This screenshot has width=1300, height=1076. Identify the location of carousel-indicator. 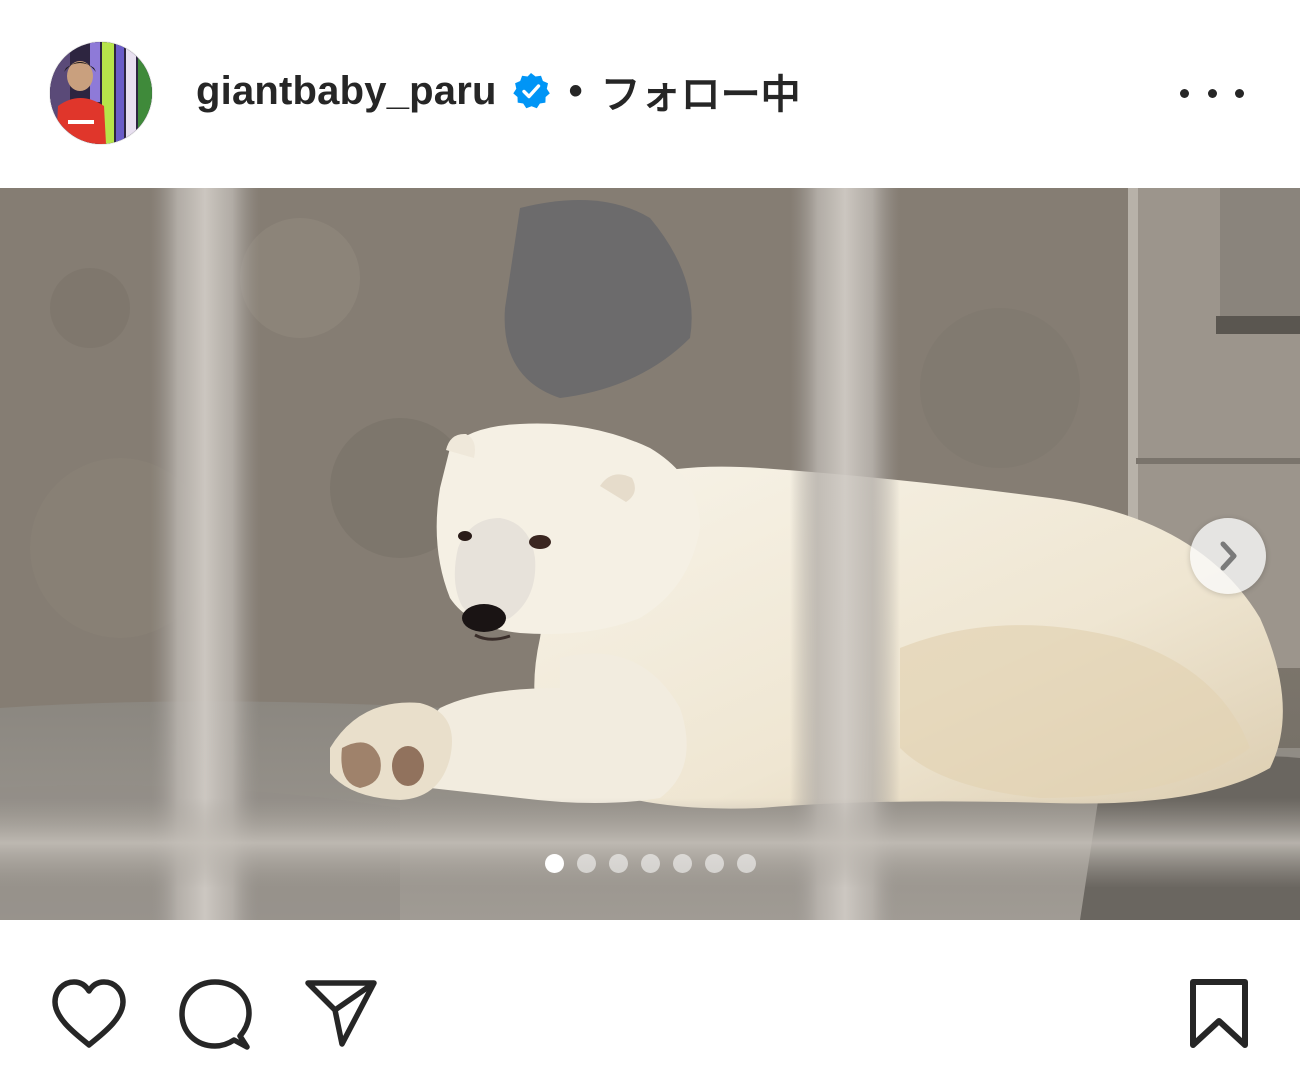
(650, 864).